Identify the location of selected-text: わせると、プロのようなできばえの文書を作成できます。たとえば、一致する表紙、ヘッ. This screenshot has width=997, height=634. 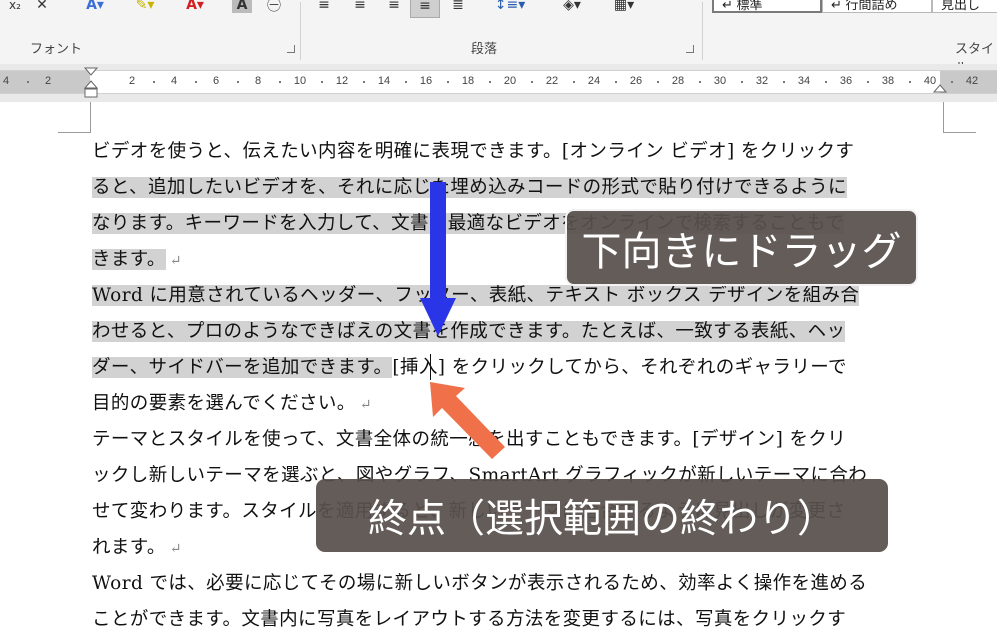
(469, 331).